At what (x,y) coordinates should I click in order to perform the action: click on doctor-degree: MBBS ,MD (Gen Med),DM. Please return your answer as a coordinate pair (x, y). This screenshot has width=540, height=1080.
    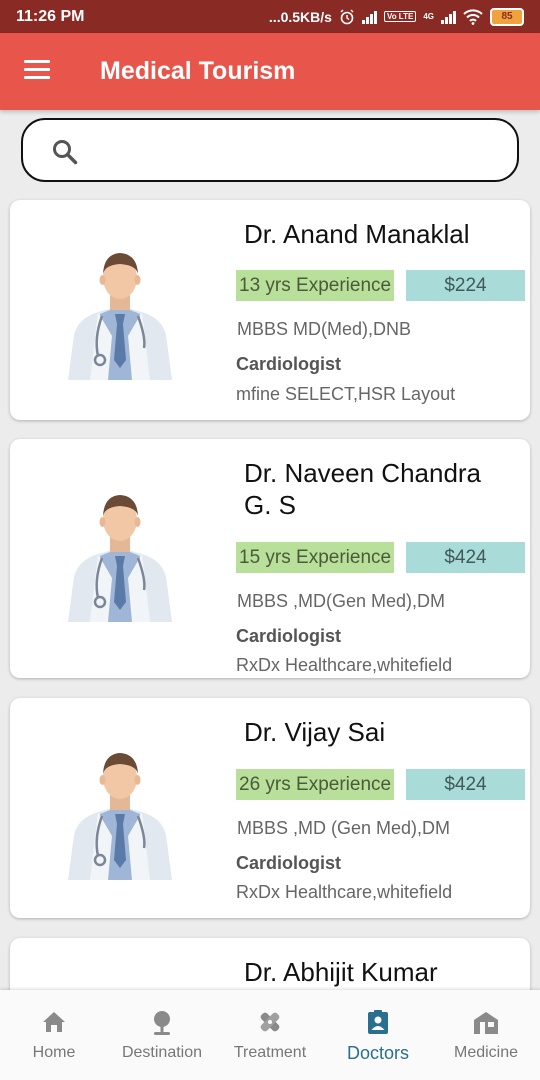
    Looking at the image, I should click on (344, 828).